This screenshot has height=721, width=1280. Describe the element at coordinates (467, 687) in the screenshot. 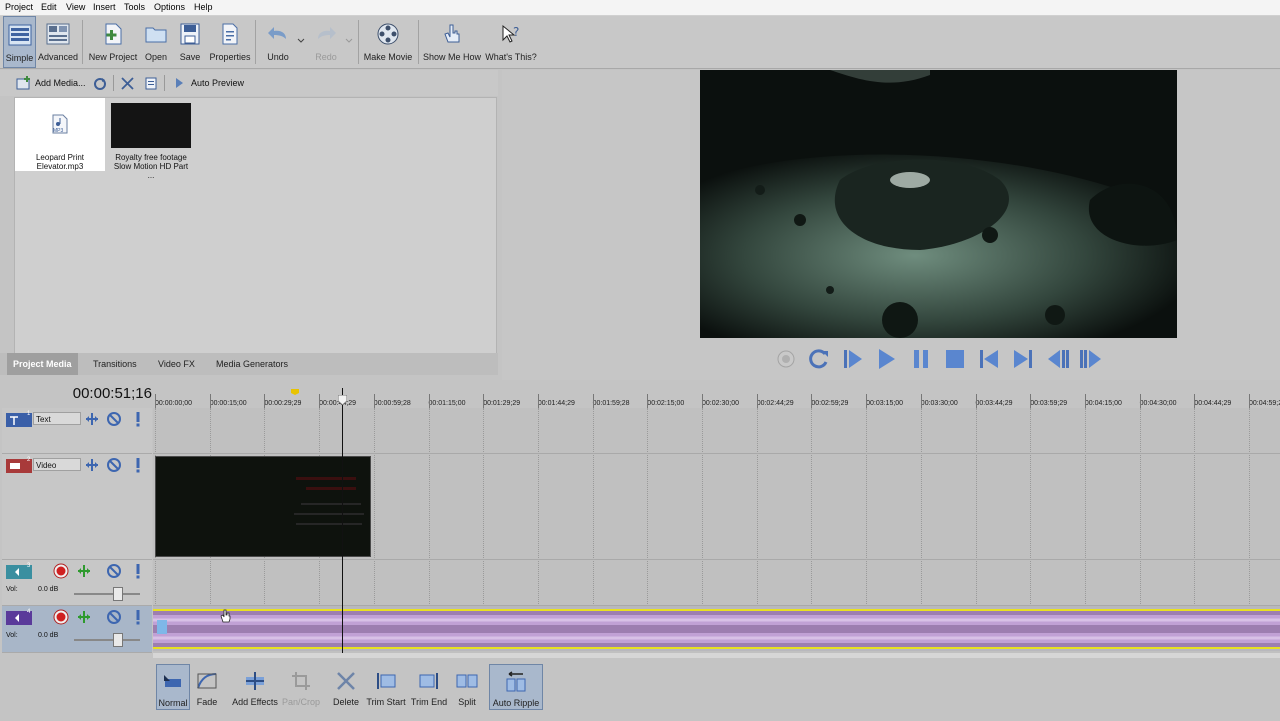

I see `split-button: Split` at that location.